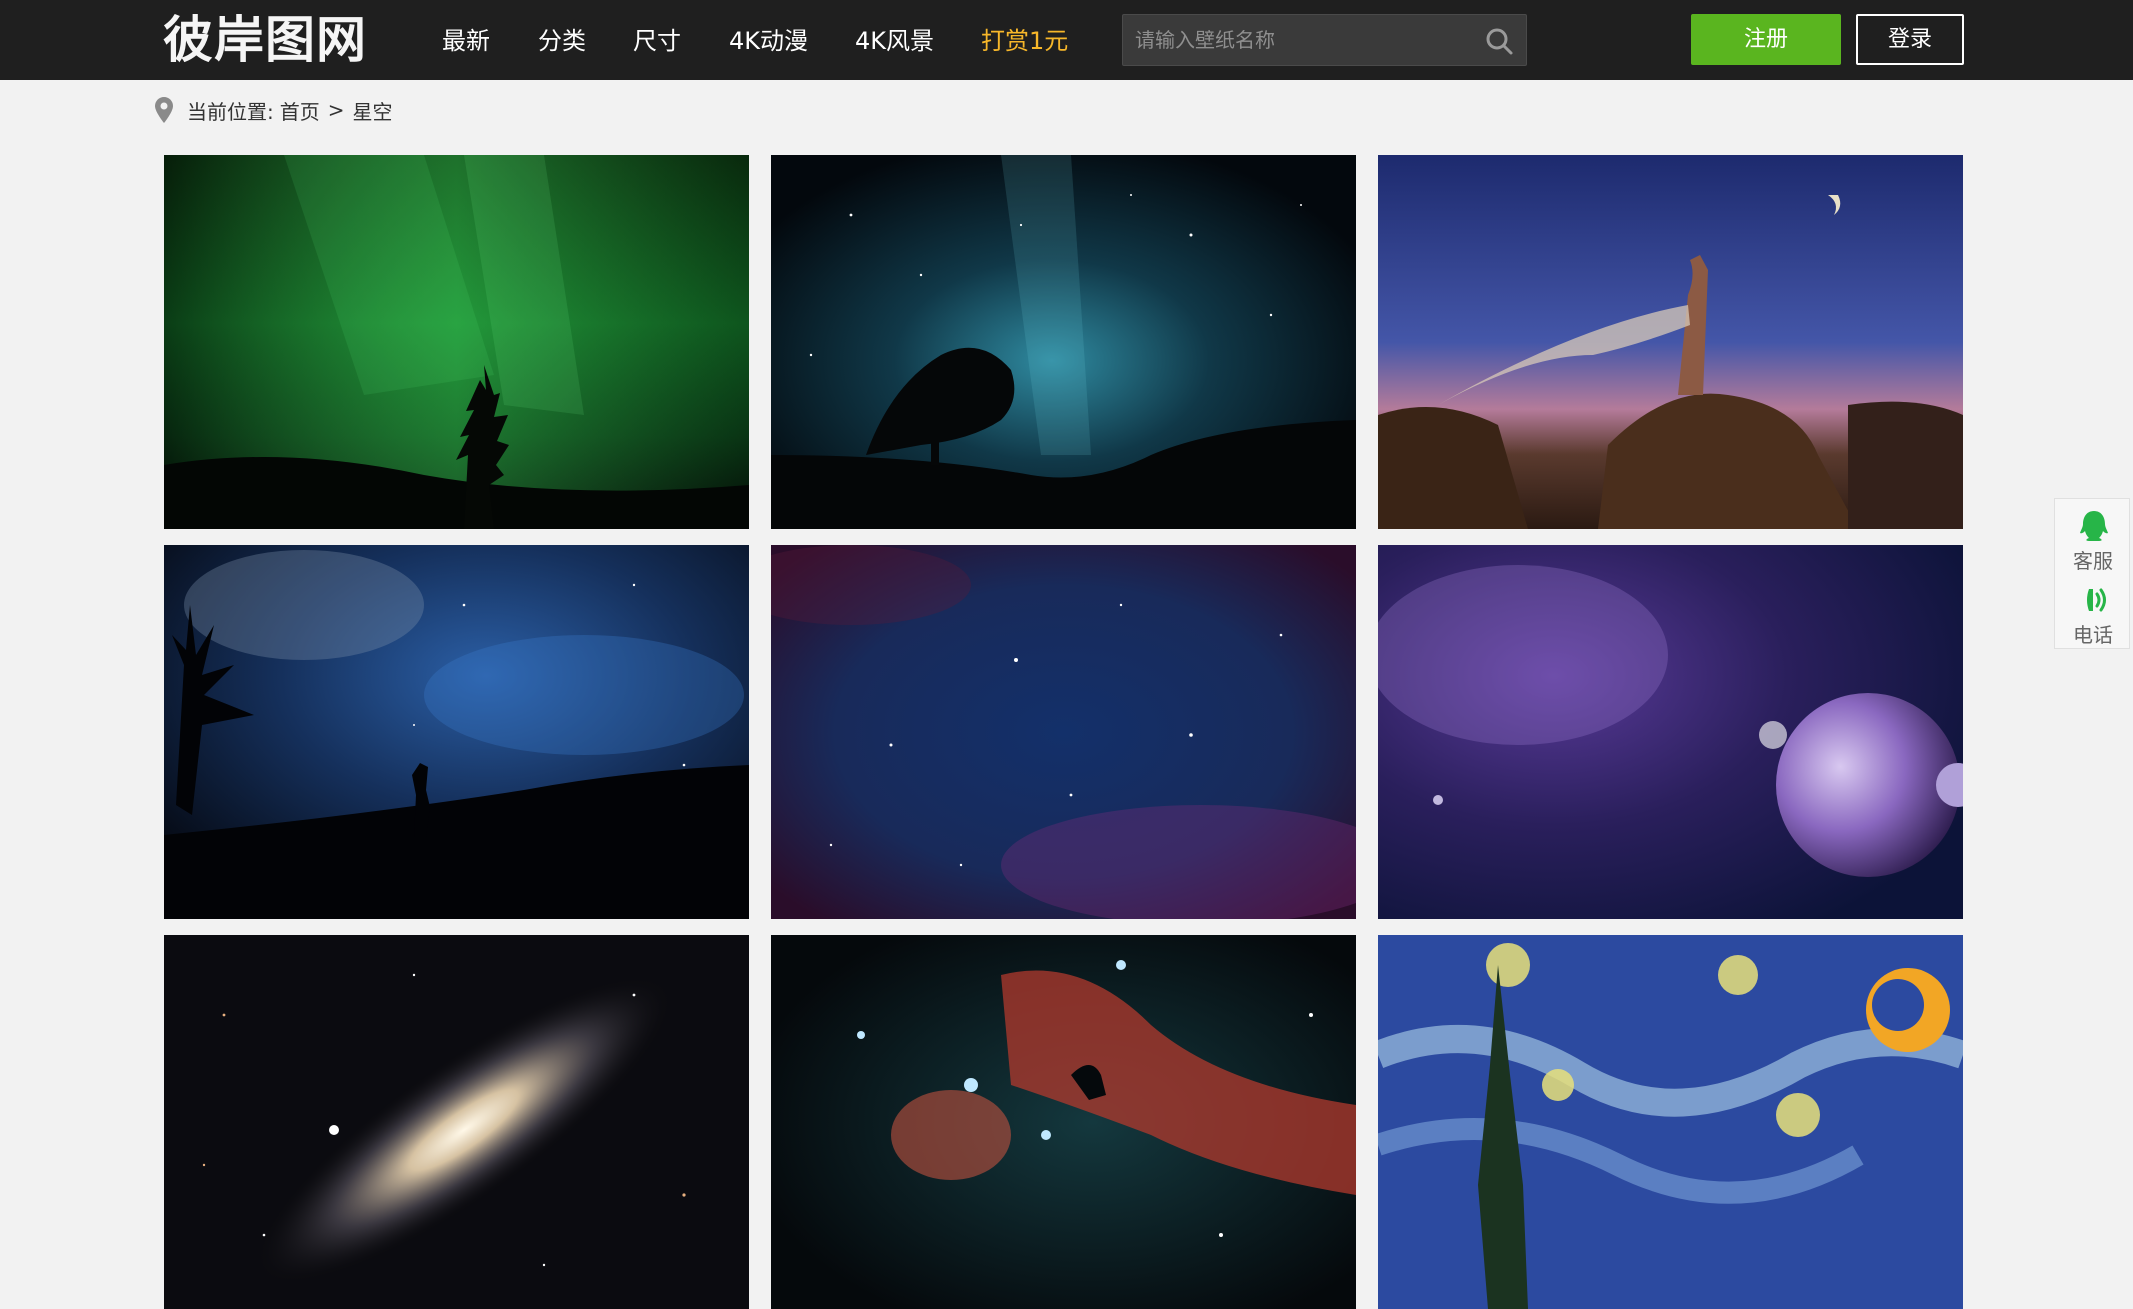 The height and width of the screenshot is (1309, 2133). Describe the element at coordinates (1063, 342) in the screenshot. I see `wallpaper-thumb-milky-way` at that location.